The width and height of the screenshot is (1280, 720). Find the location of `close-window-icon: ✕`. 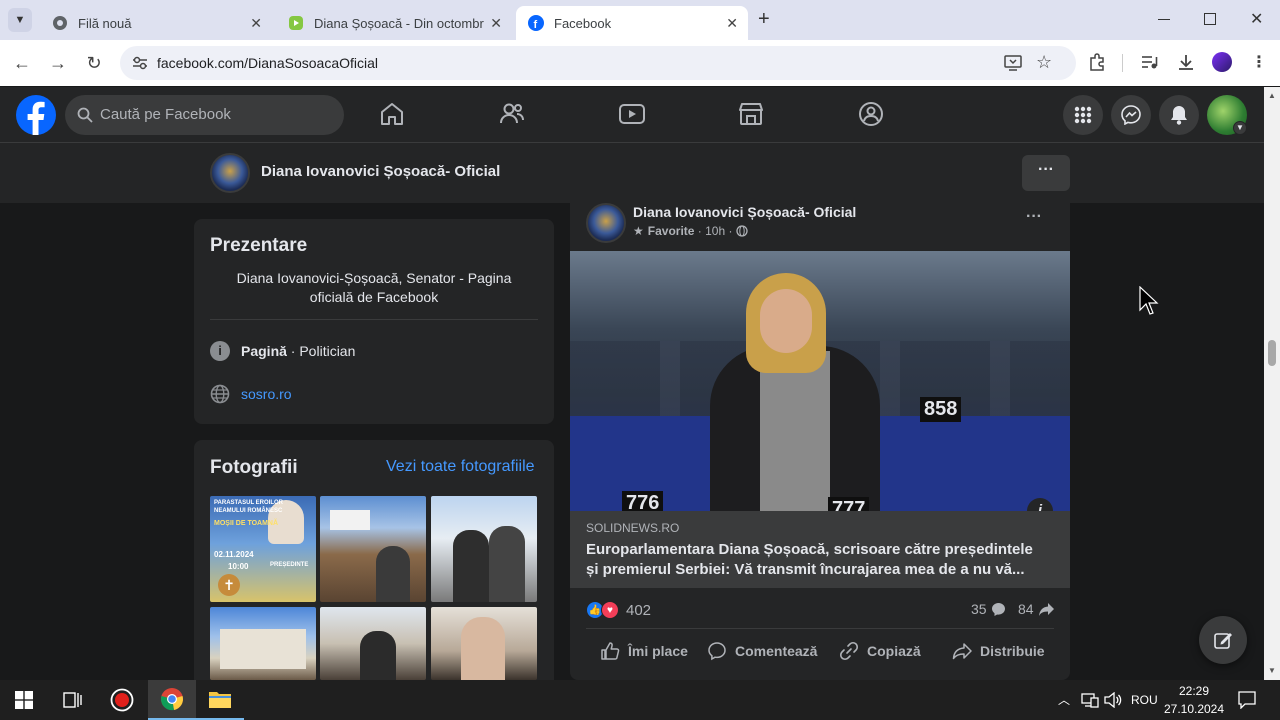

close-window-icon: ✕ is located at coordinates (1256, 19).